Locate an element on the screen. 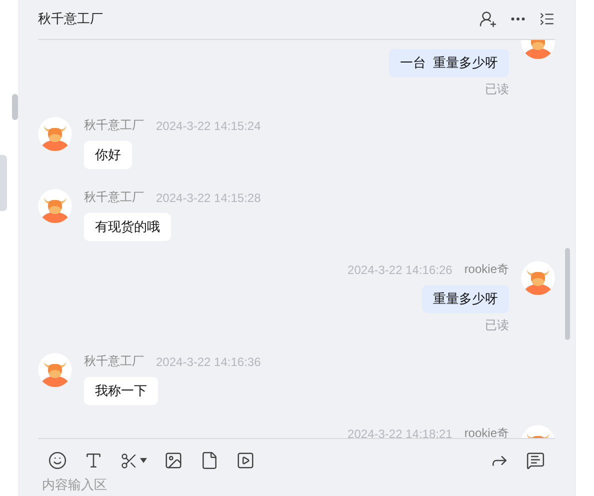 The image size is (594, 496). add-user-icon is located at coordinates (488, 19).